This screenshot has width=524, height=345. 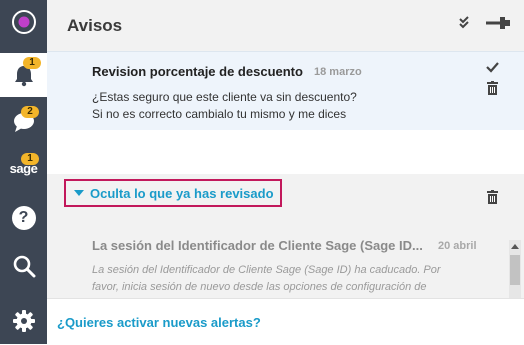 I want to click on pin-button, so click(x=498, y=23).